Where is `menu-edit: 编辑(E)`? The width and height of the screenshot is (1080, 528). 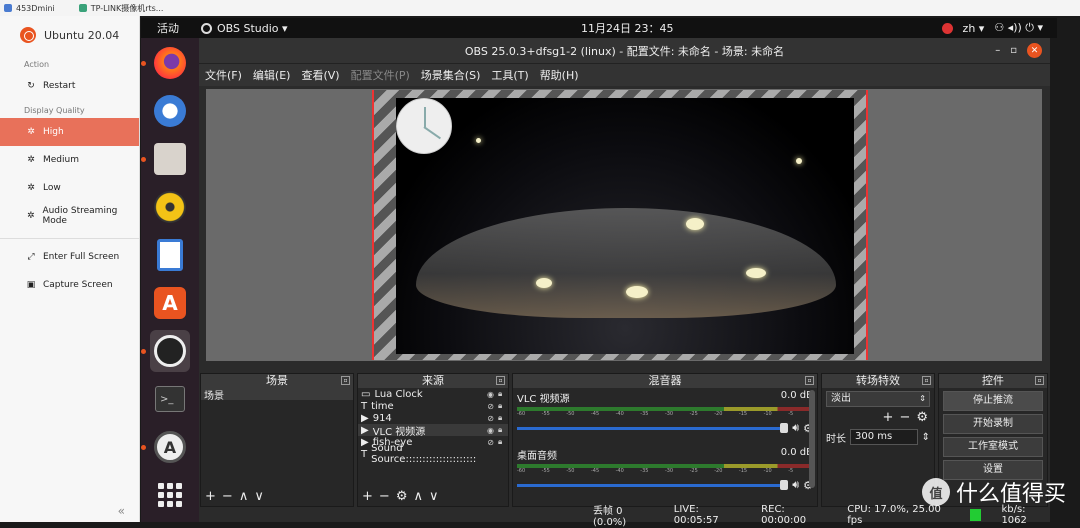
menu-edit: 编辑(E) is located at coordinates (272, 75).